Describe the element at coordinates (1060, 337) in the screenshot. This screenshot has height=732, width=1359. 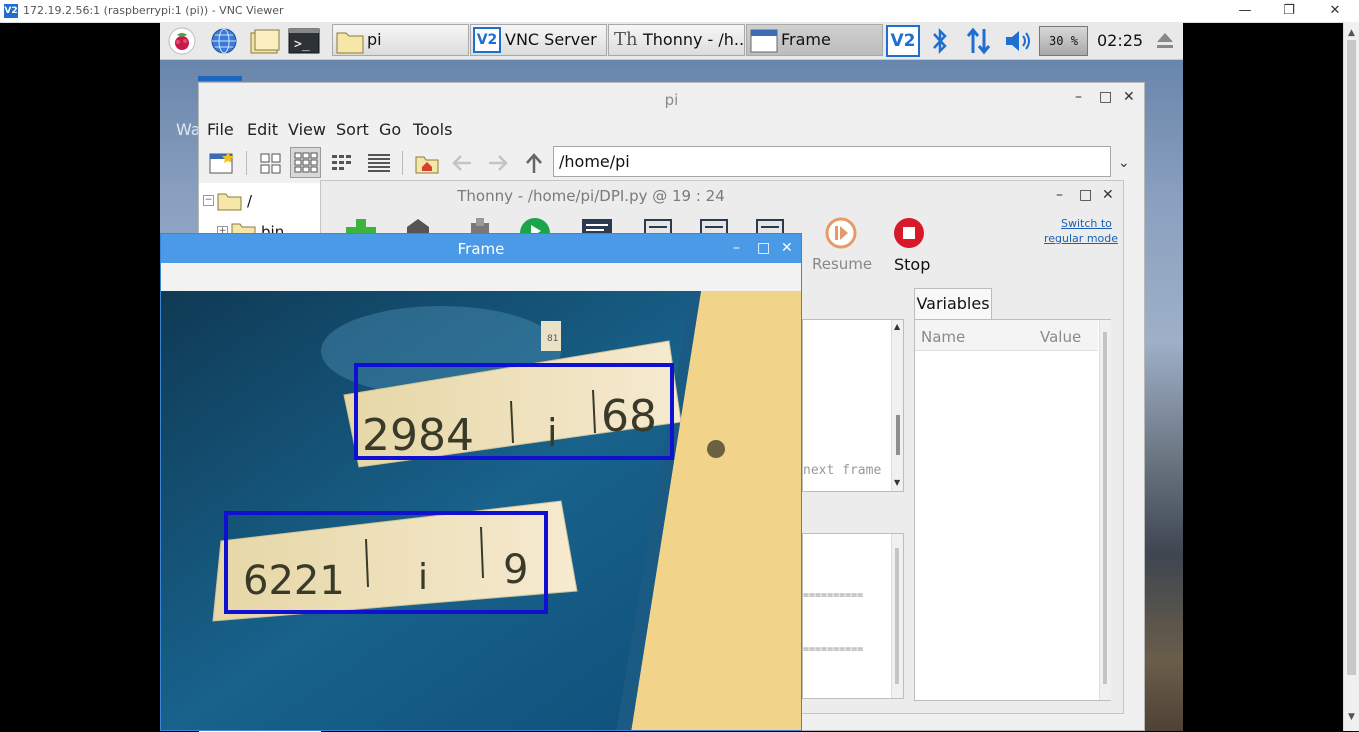
I see `column-header-value: Value` at that location.